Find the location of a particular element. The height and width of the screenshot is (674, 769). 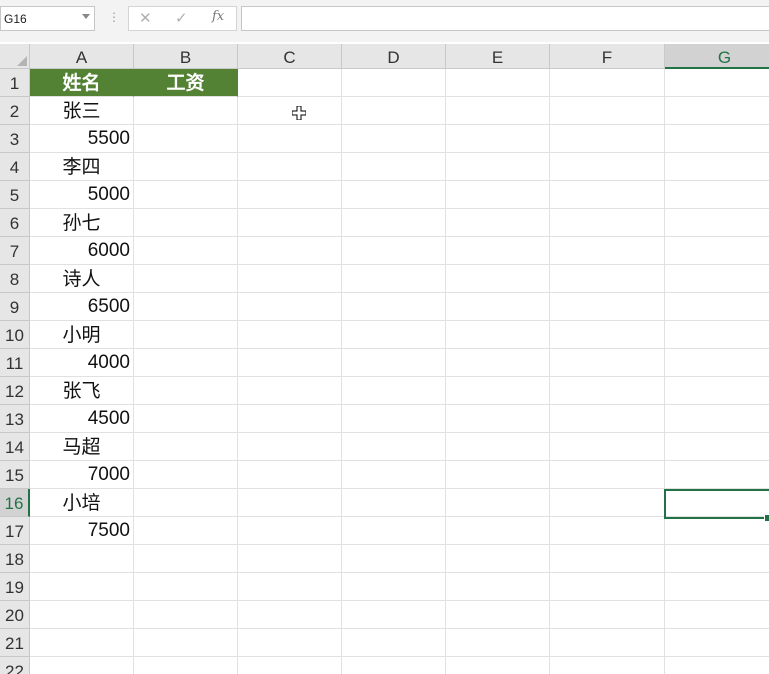

fill-handle is located at coordinates (766, 518).